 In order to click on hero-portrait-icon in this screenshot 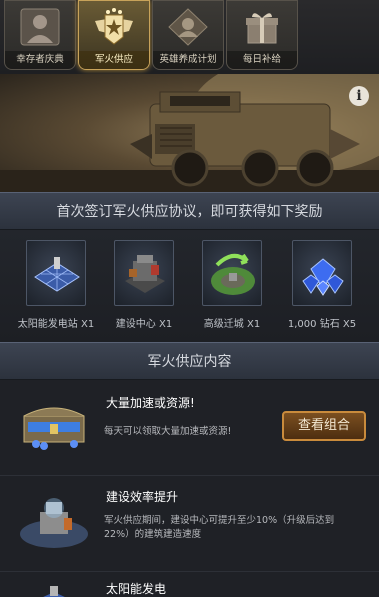, I will do `click(188, 27)`.